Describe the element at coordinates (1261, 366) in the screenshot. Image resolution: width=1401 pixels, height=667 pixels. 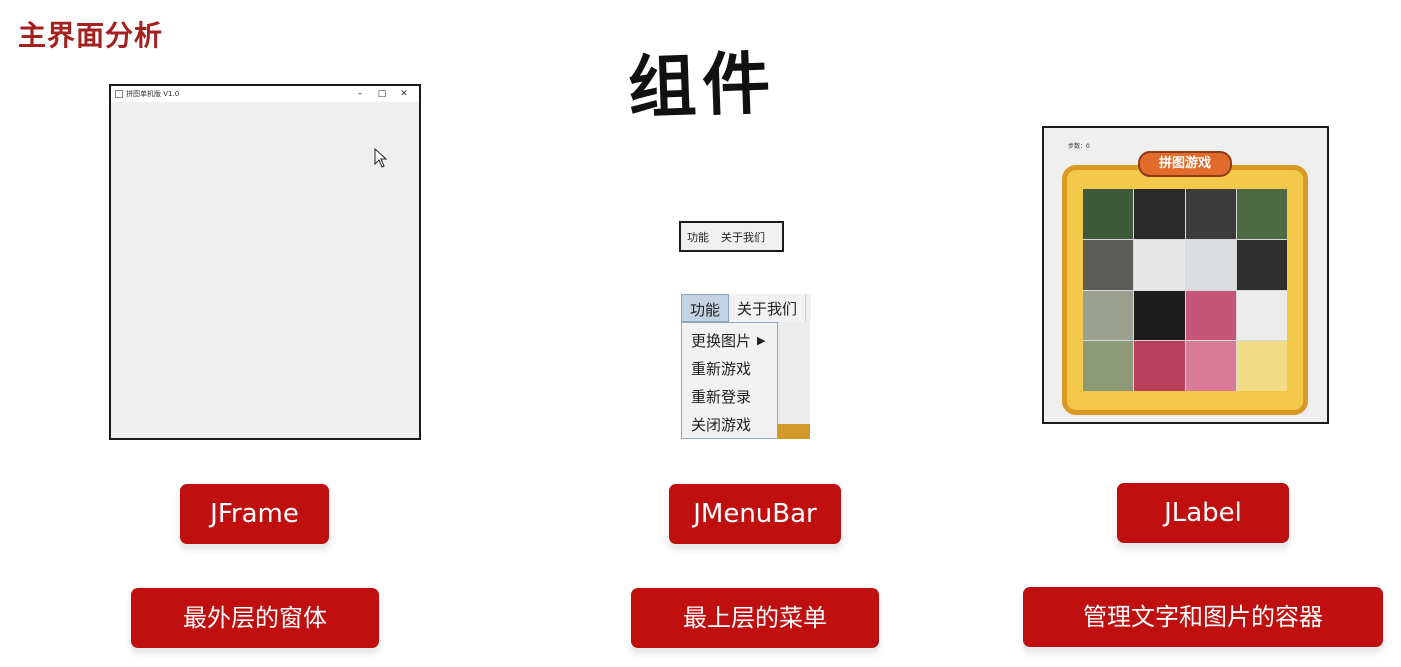
I see `puzzle-blank-tile` at that location.